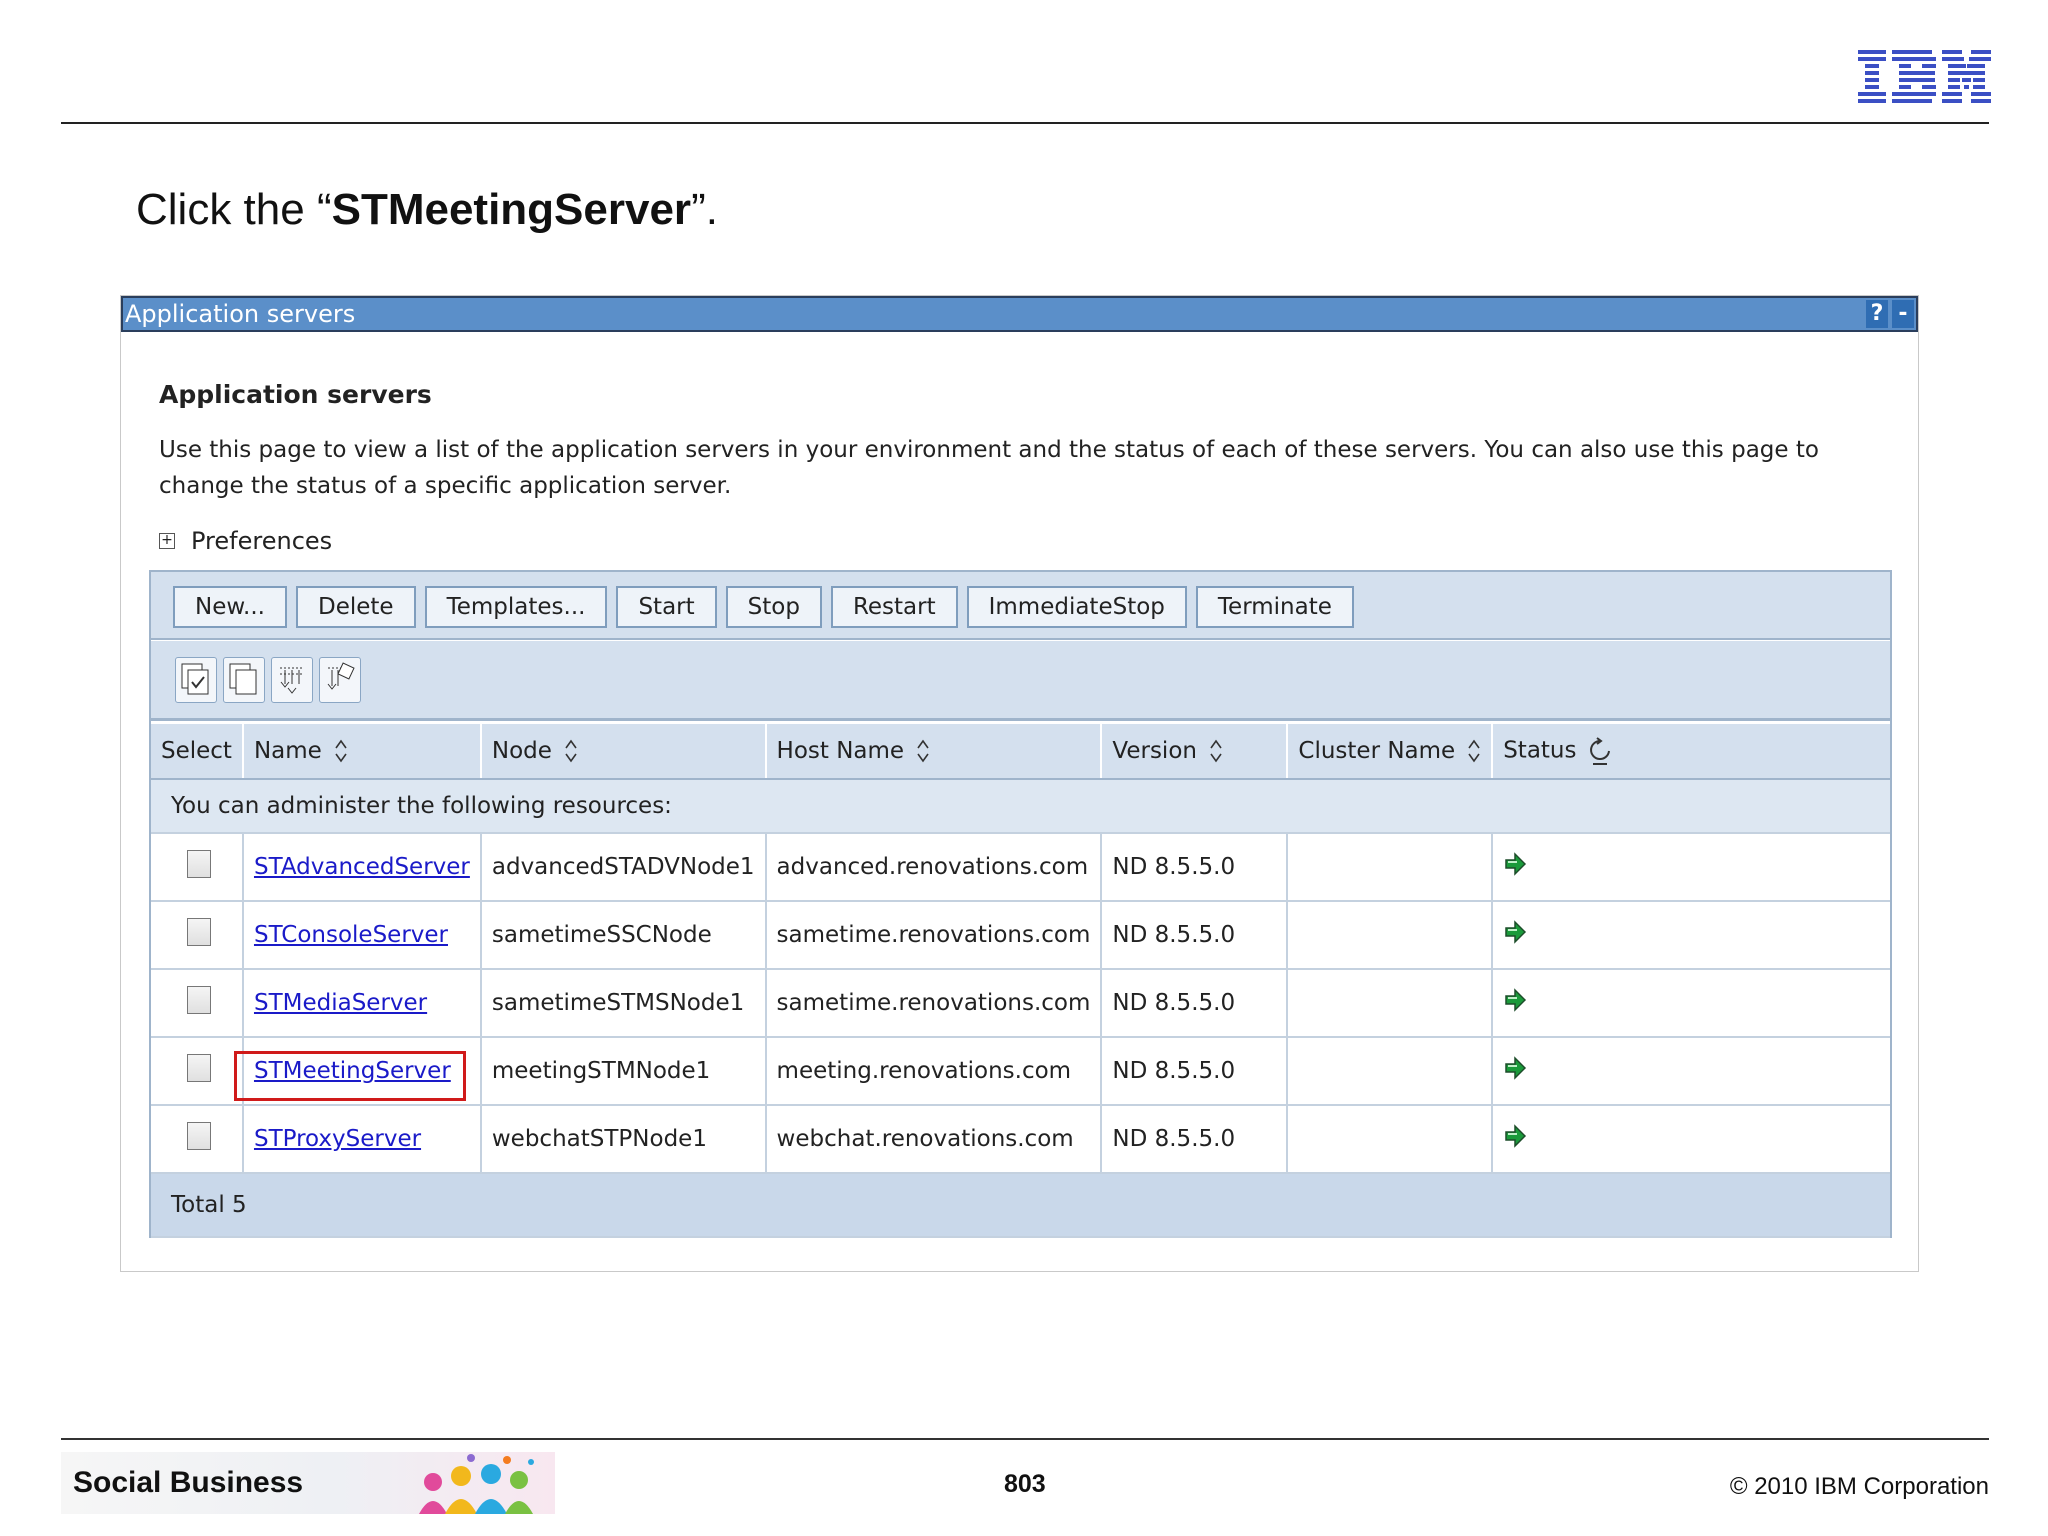 This screenshot has height=1536, width=2048. What do you see at coordinates (476, 1484) in the screenshot?
I see `people-graphic` at bounding box center [476, 1484].